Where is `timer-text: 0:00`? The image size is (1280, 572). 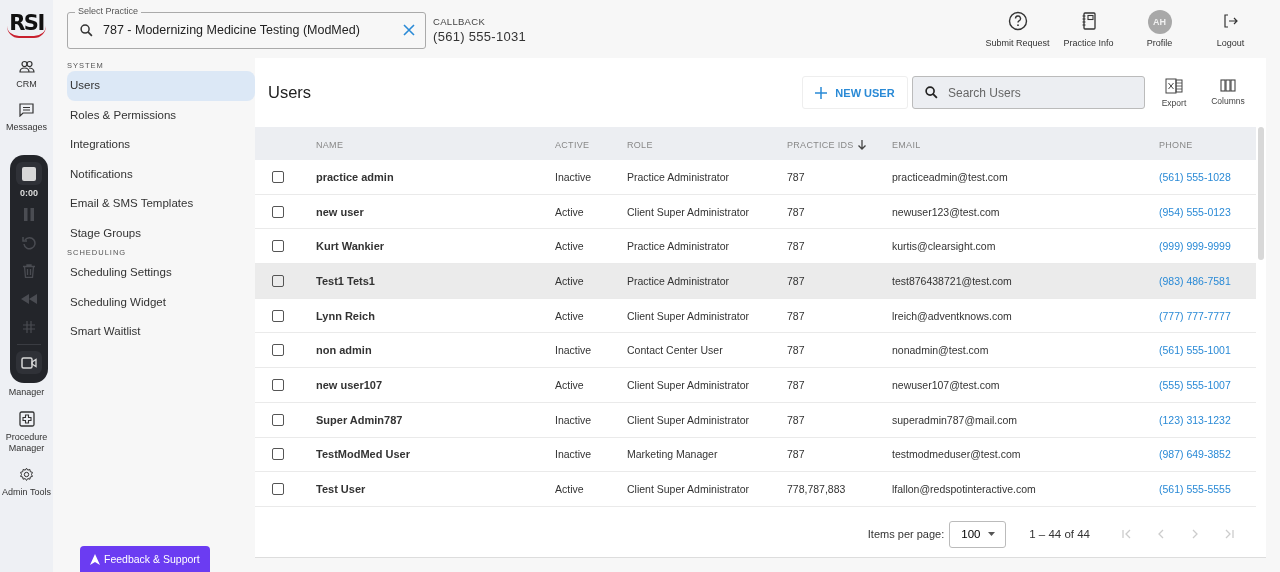 timer-text: 0:00 is located at coordinates (29, 193).